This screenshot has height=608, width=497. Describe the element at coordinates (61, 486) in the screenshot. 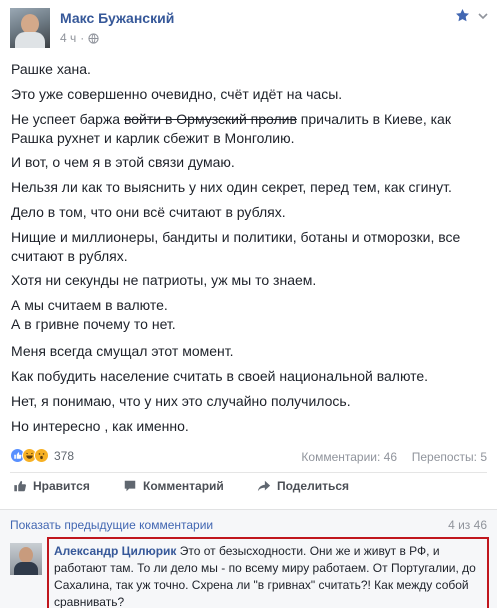

I see `like-label: Нравится` at that location.